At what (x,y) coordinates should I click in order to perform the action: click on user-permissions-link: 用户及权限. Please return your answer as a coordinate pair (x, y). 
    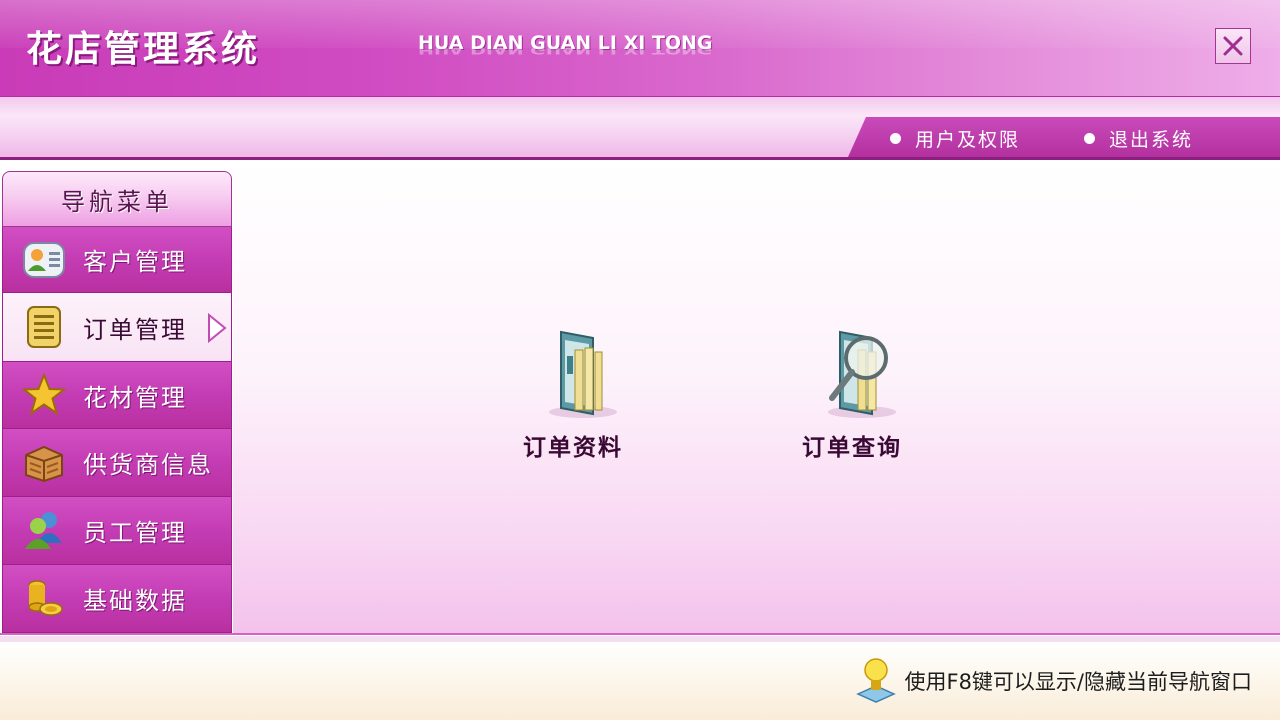
    Looking at the image, I should click on (955, 138).